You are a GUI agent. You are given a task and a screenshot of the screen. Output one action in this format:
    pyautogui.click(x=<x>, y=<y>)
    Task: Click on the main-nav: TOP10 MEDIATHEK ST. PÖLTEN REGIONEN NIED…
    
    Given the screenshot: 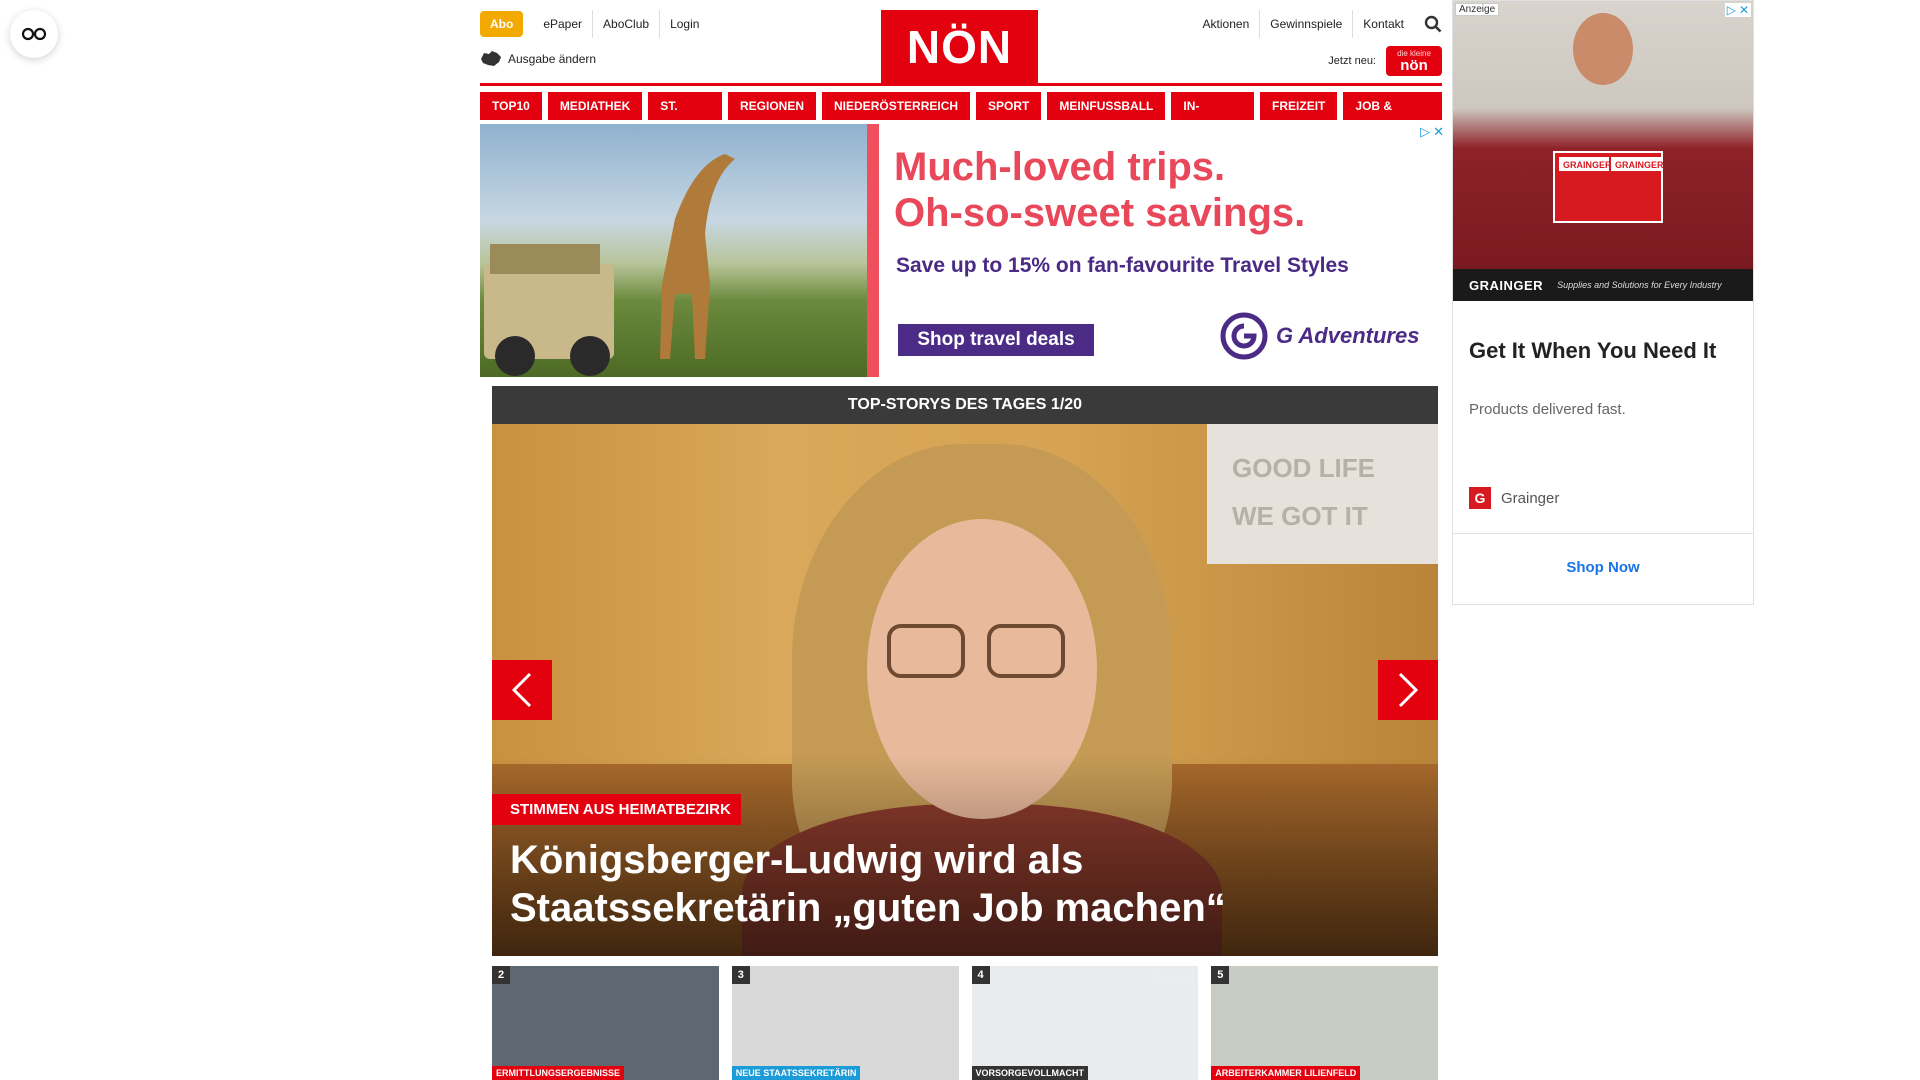 What is the action you would take?
    pyautogui.click(x=961, y=116)
    